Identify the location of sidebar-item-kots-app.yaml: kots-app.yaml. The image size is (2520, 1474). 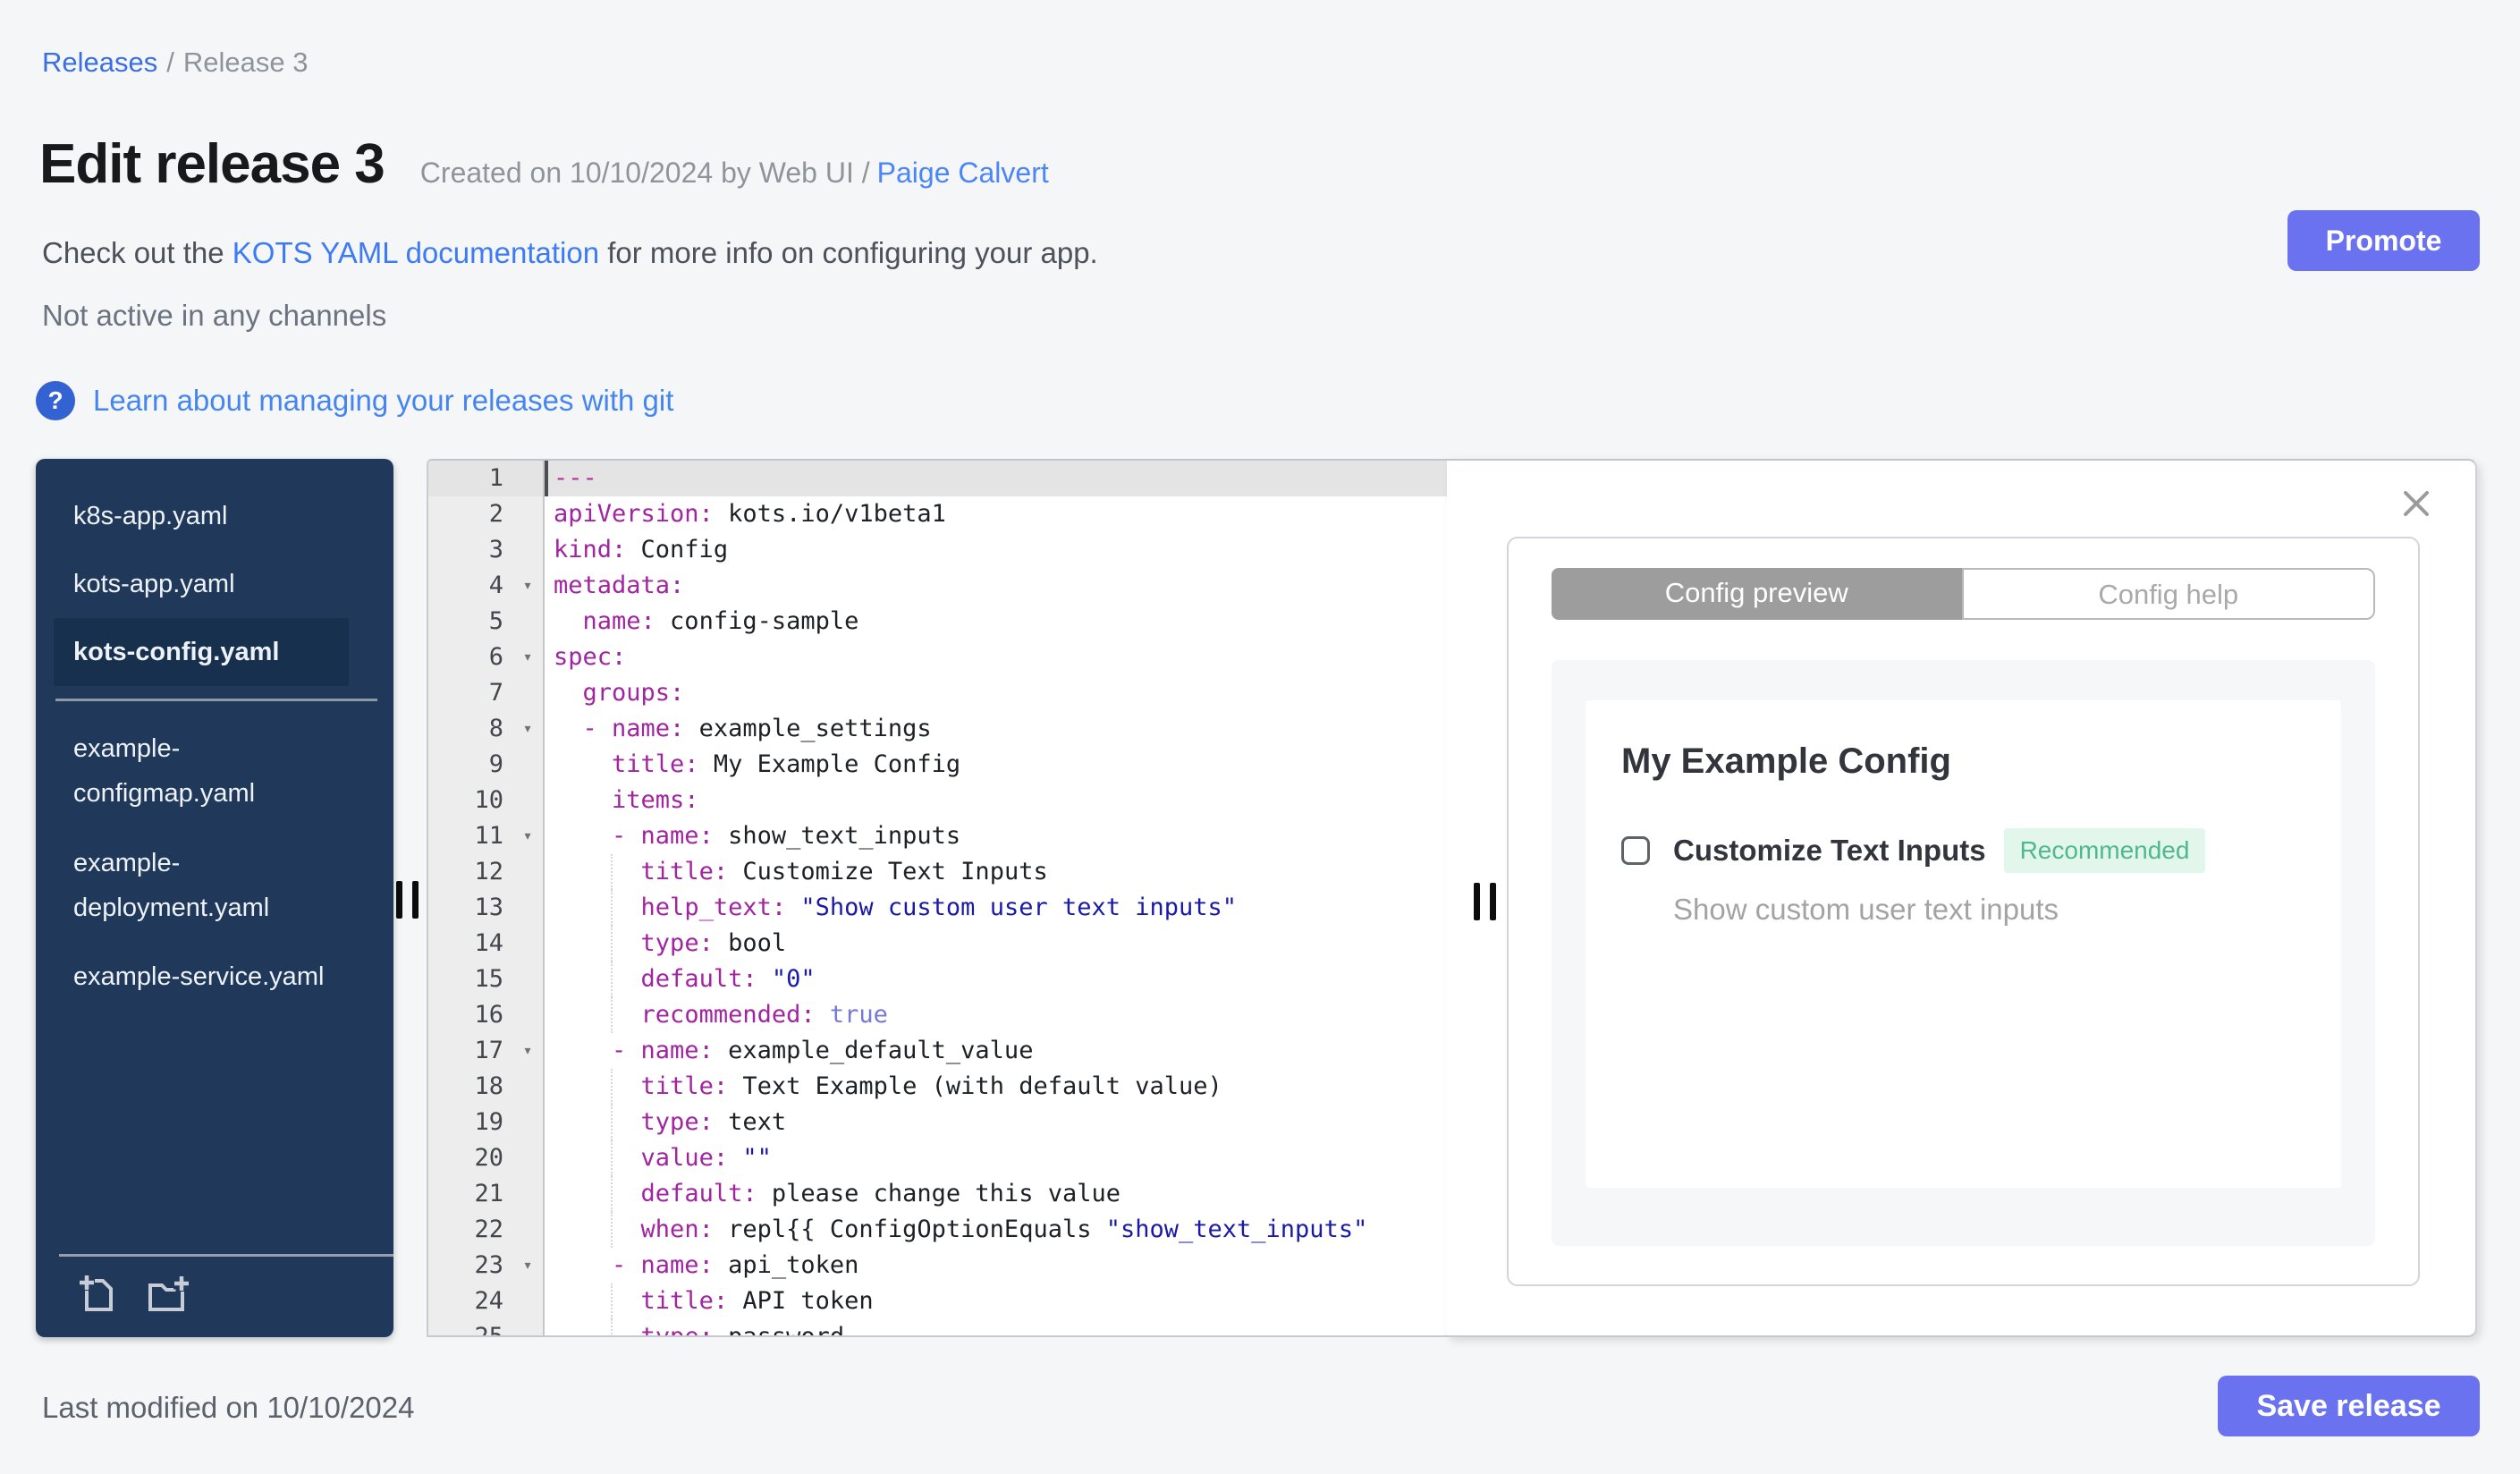
(201, 584).